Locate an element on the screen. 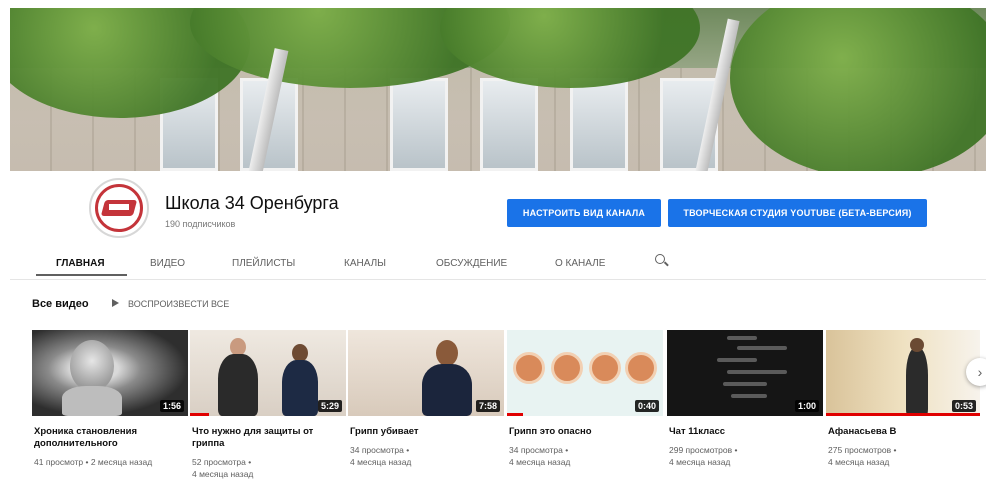  video-title: Хроника становления дополнительного is located at coordinates (110, 438).